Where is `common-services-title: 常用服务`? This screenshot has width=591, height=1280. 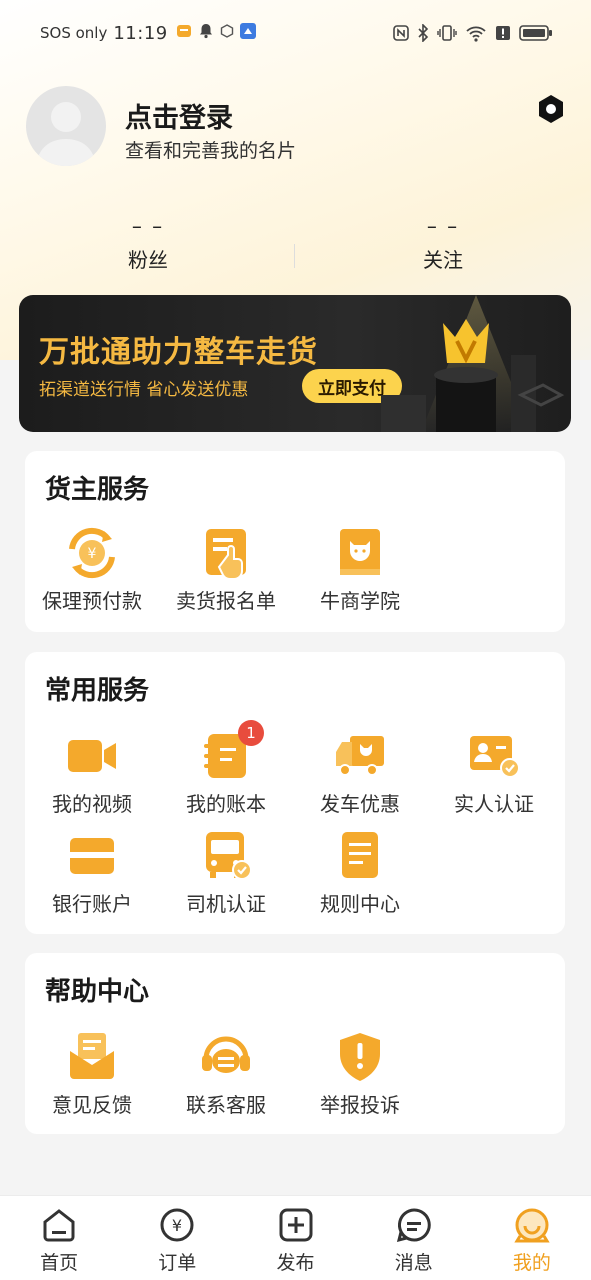
common-services-title: 常用服务 is located at coordinates (97, 691).